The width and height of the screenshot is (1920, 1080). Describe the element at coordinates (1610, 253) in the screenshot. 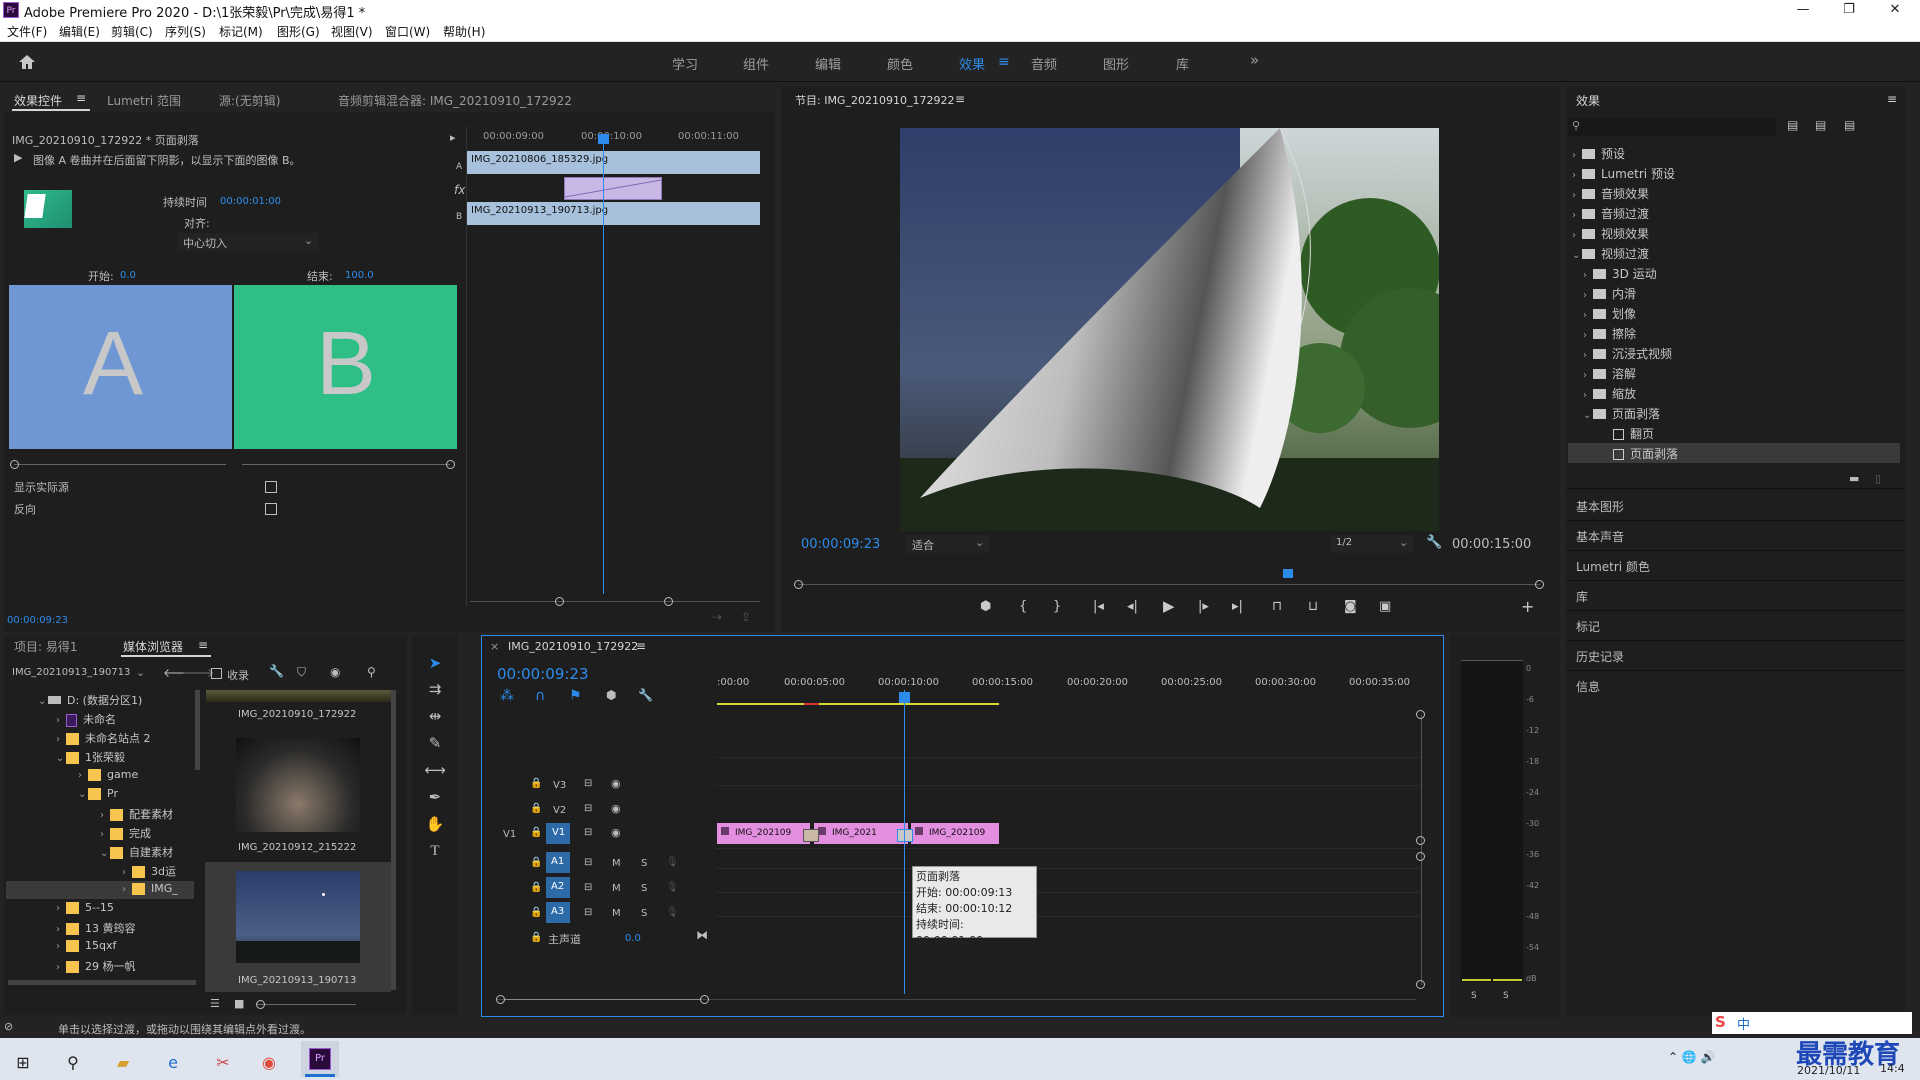

I see `effects-tree-item: ⌄ 视频过渡` at that location.